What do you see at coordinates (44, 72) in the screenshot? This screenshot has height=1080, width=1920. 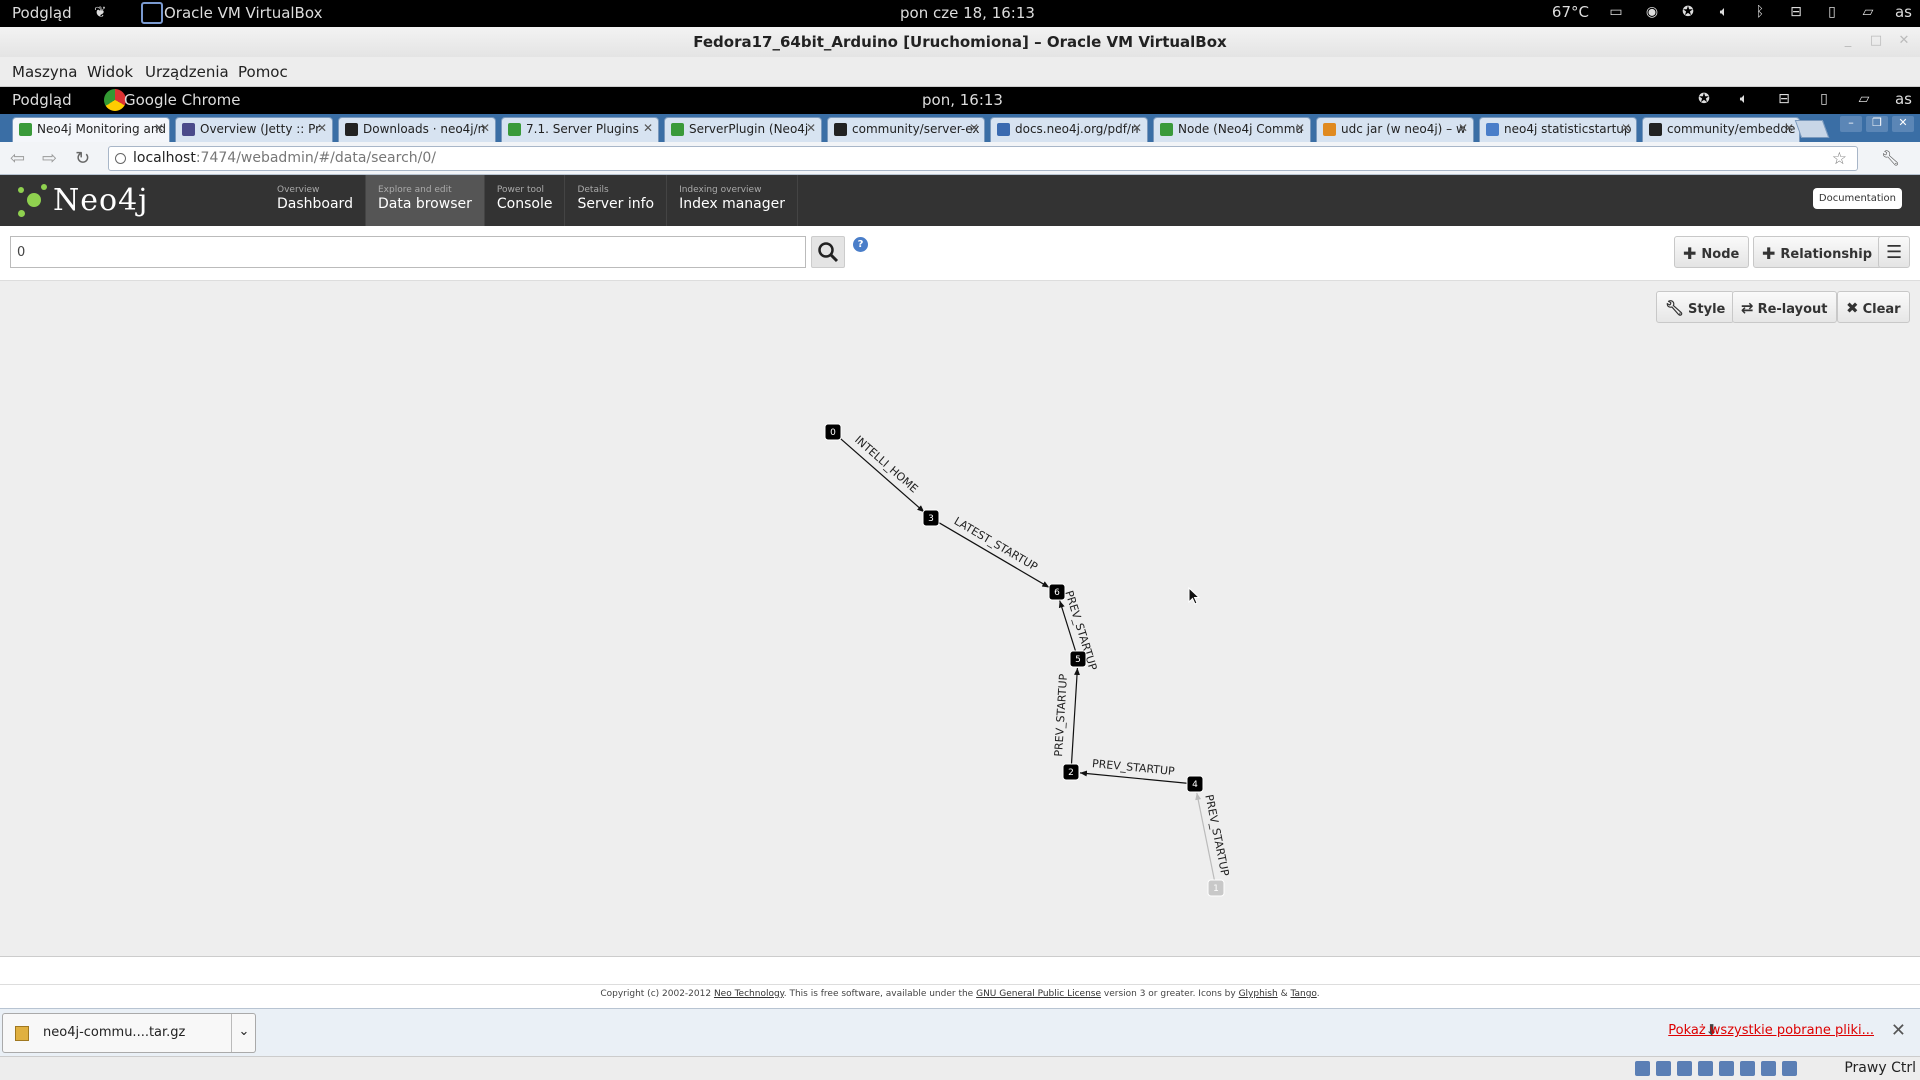 I see `menu-maszyna: Maszyna` at bounding box center [44, 72].